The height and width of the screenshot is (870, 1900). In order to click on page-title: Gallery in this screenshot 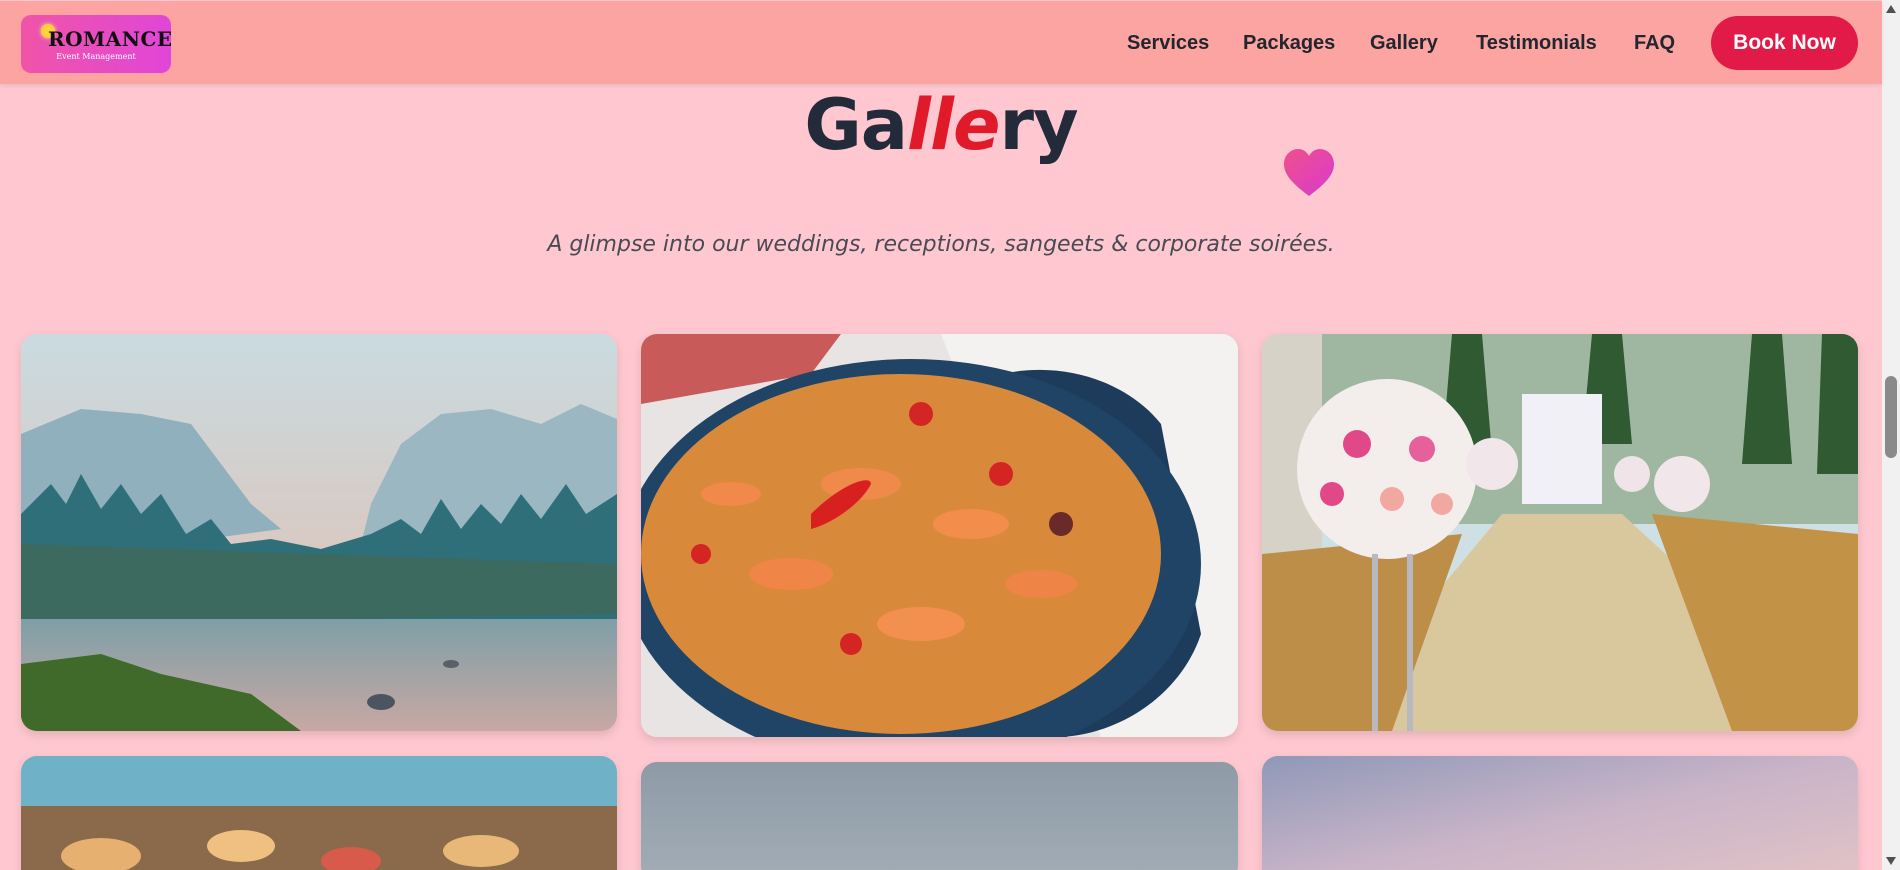, I will do `click(941, 125)`.